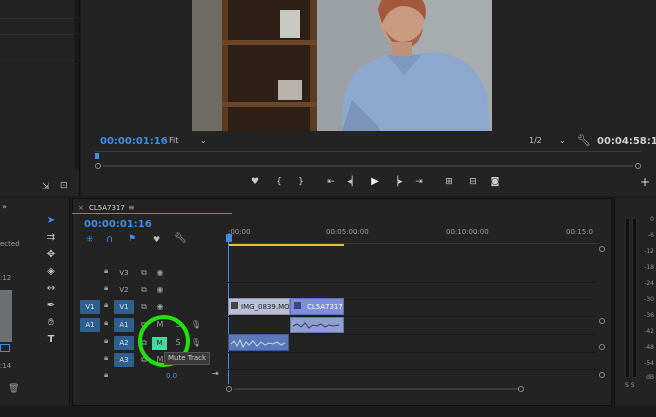  What do you see at coordinates (397, 182) in the screenshot?
I see `step-forward-icon: ▕▸` at bounding box center [397, 182].